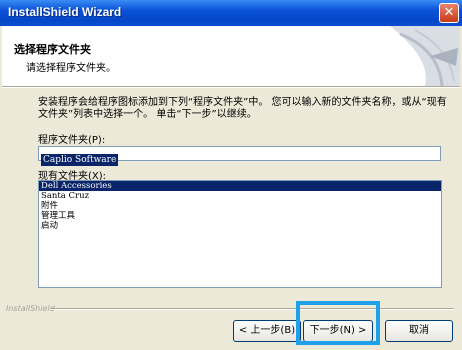 The image size is (462, 350). Describe the element at coordinates (231, 13) in the screenshot. I see `title-bar: InstallShield Wizard ✕` at that location.